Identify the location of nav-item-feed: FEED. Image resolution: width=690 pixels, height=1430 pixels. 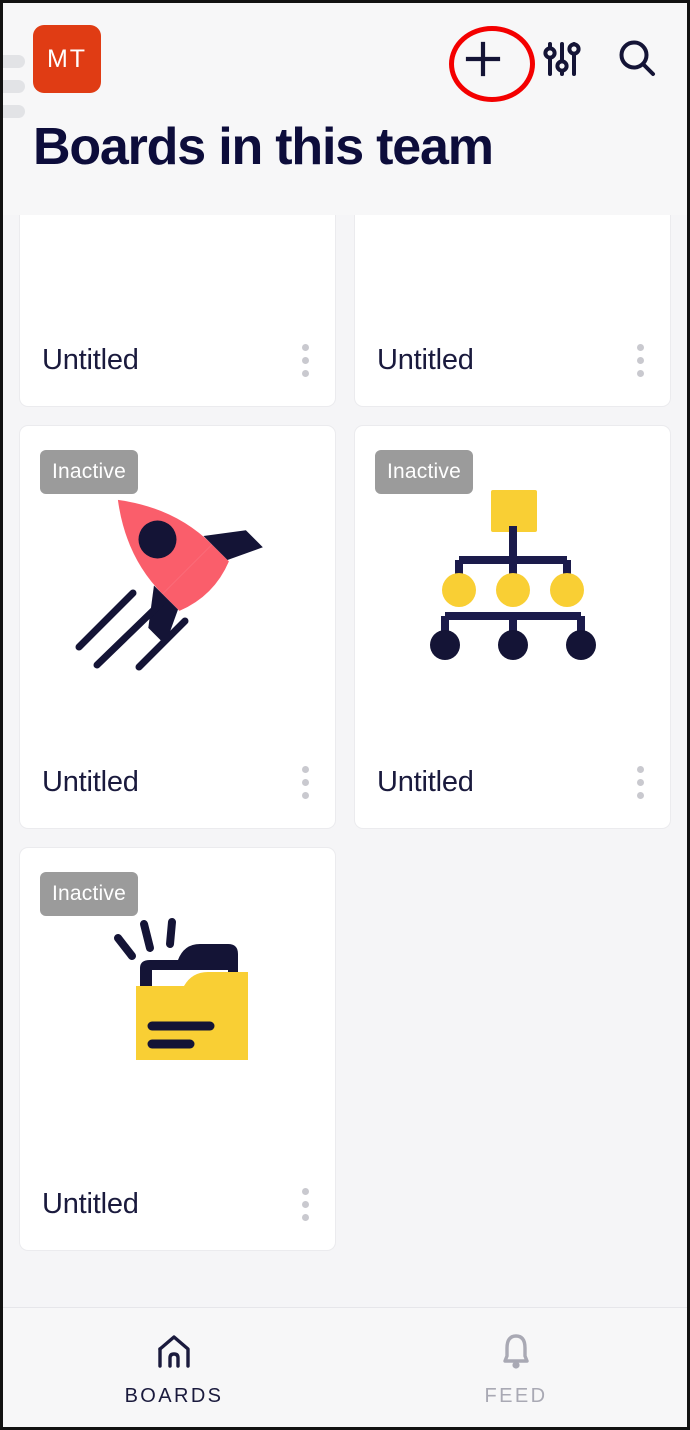
(516, 1367).